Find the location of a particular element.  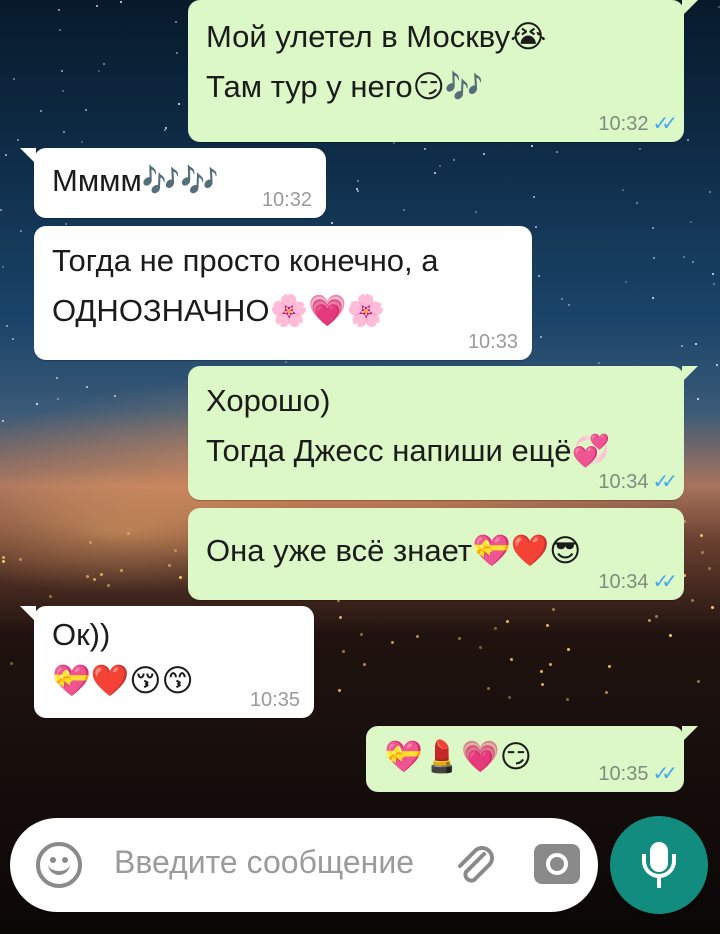

message-composer: Введите сообщение is located at coordinates (304, 865).